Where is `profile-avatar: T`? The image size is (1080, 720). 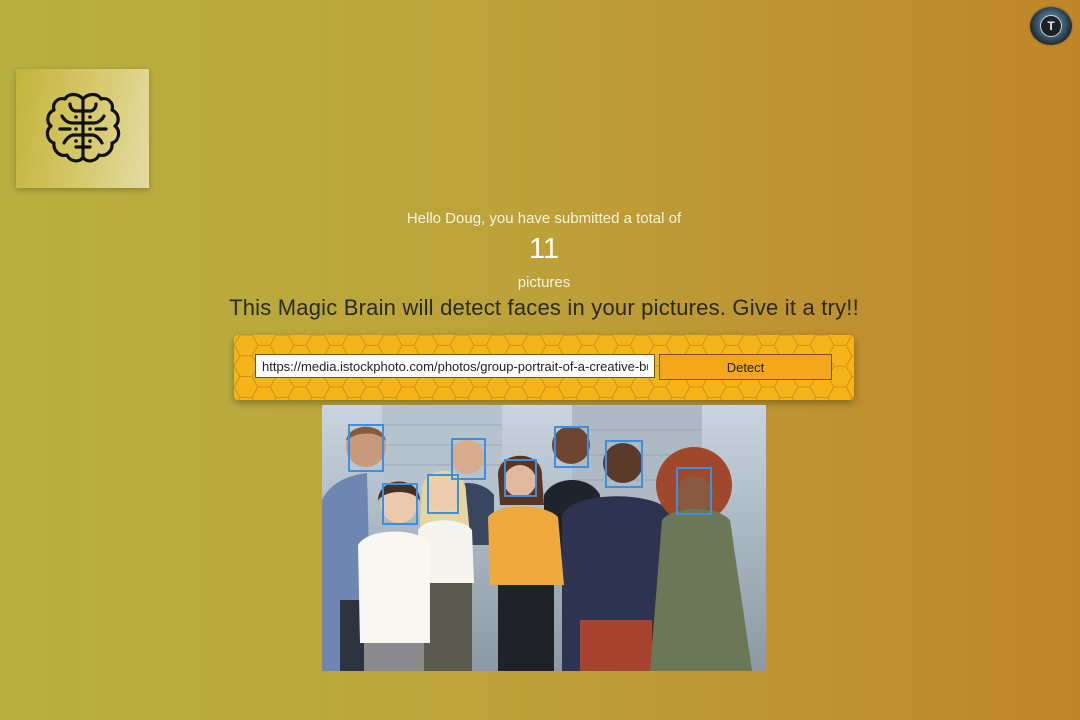 profile-avatar: T is located at coordinates (1051, 26).